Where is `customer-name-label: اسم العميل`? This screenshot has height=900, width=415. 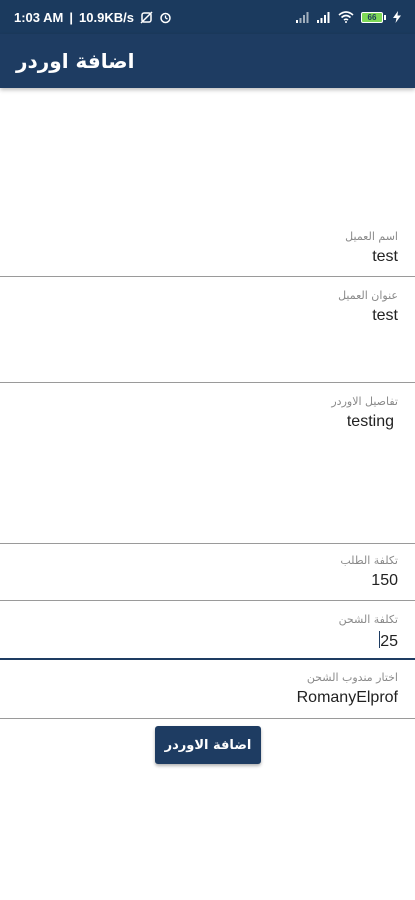
customer-name-label: اسم العميل is located at coordinates (371, 236).